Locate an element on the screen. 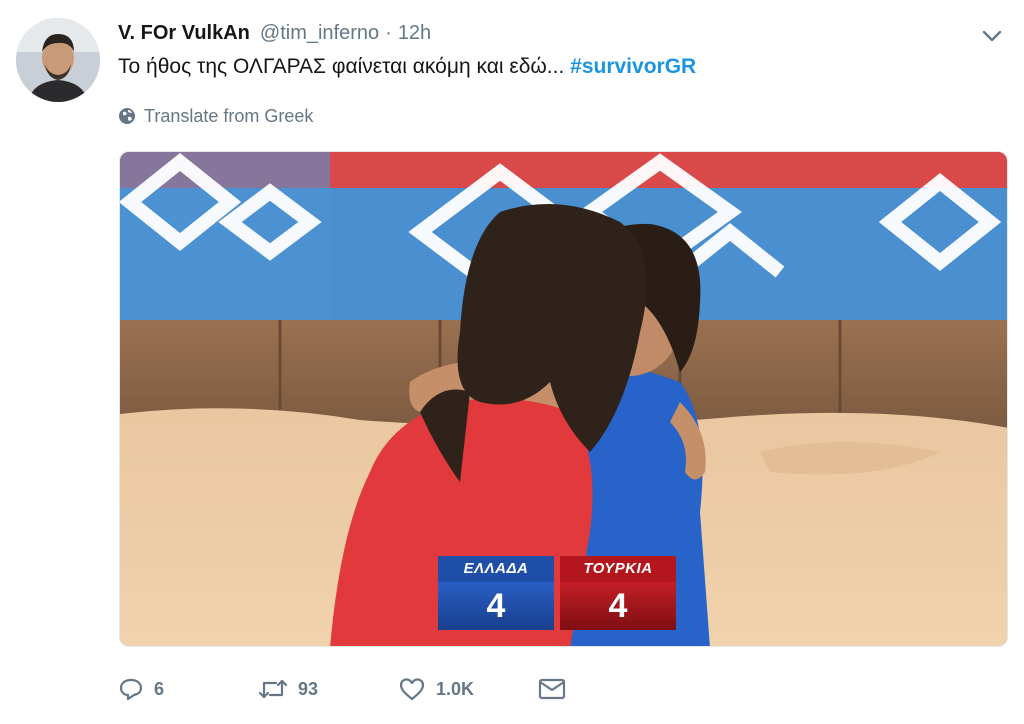 The height and width of the screenshot is (724, 1024). tweet-timestamp: 12h is located at coordinates (414, 33).